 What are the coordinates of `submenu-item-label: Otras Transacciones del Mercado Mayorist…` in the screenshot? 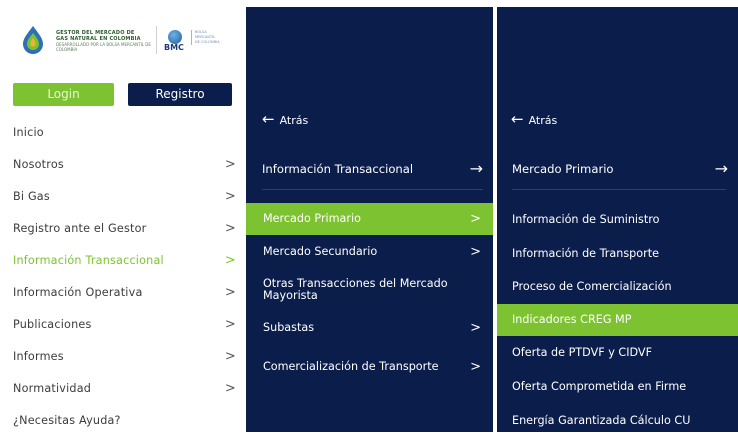 It's located at (355, 289).